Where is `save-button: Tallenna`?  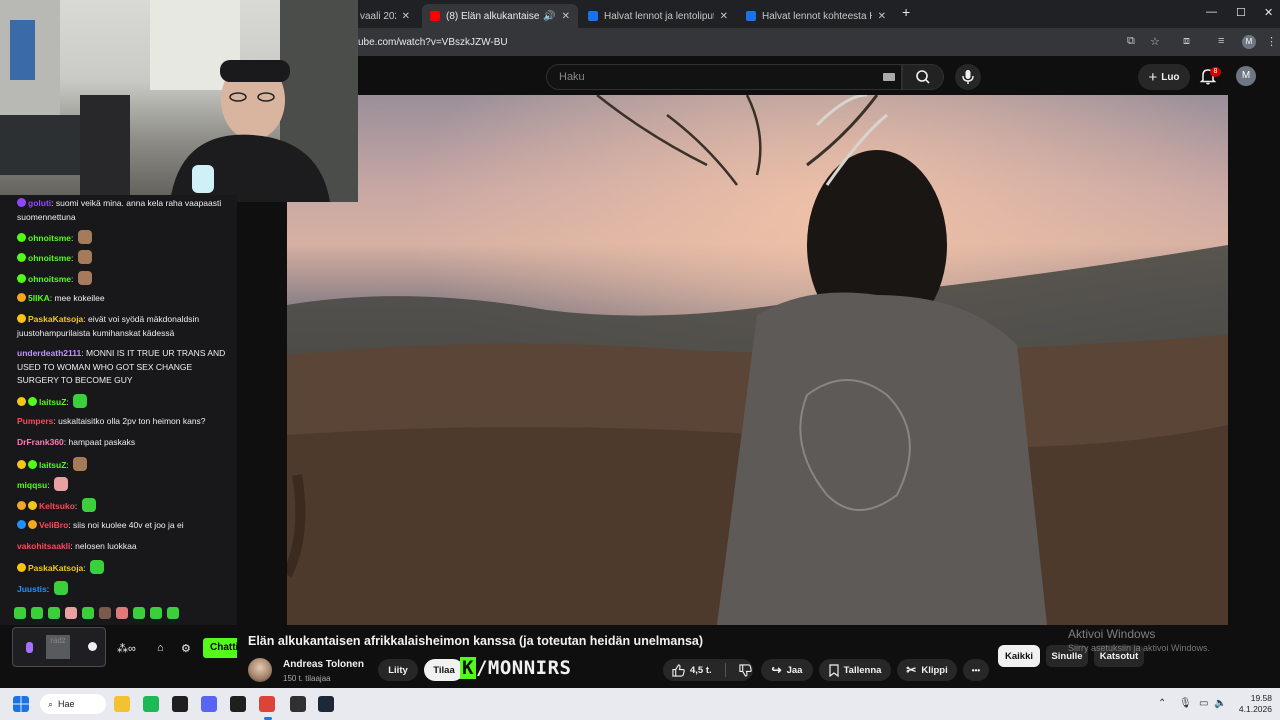
save-button: Tallenna is located at coordinates (855, 670).